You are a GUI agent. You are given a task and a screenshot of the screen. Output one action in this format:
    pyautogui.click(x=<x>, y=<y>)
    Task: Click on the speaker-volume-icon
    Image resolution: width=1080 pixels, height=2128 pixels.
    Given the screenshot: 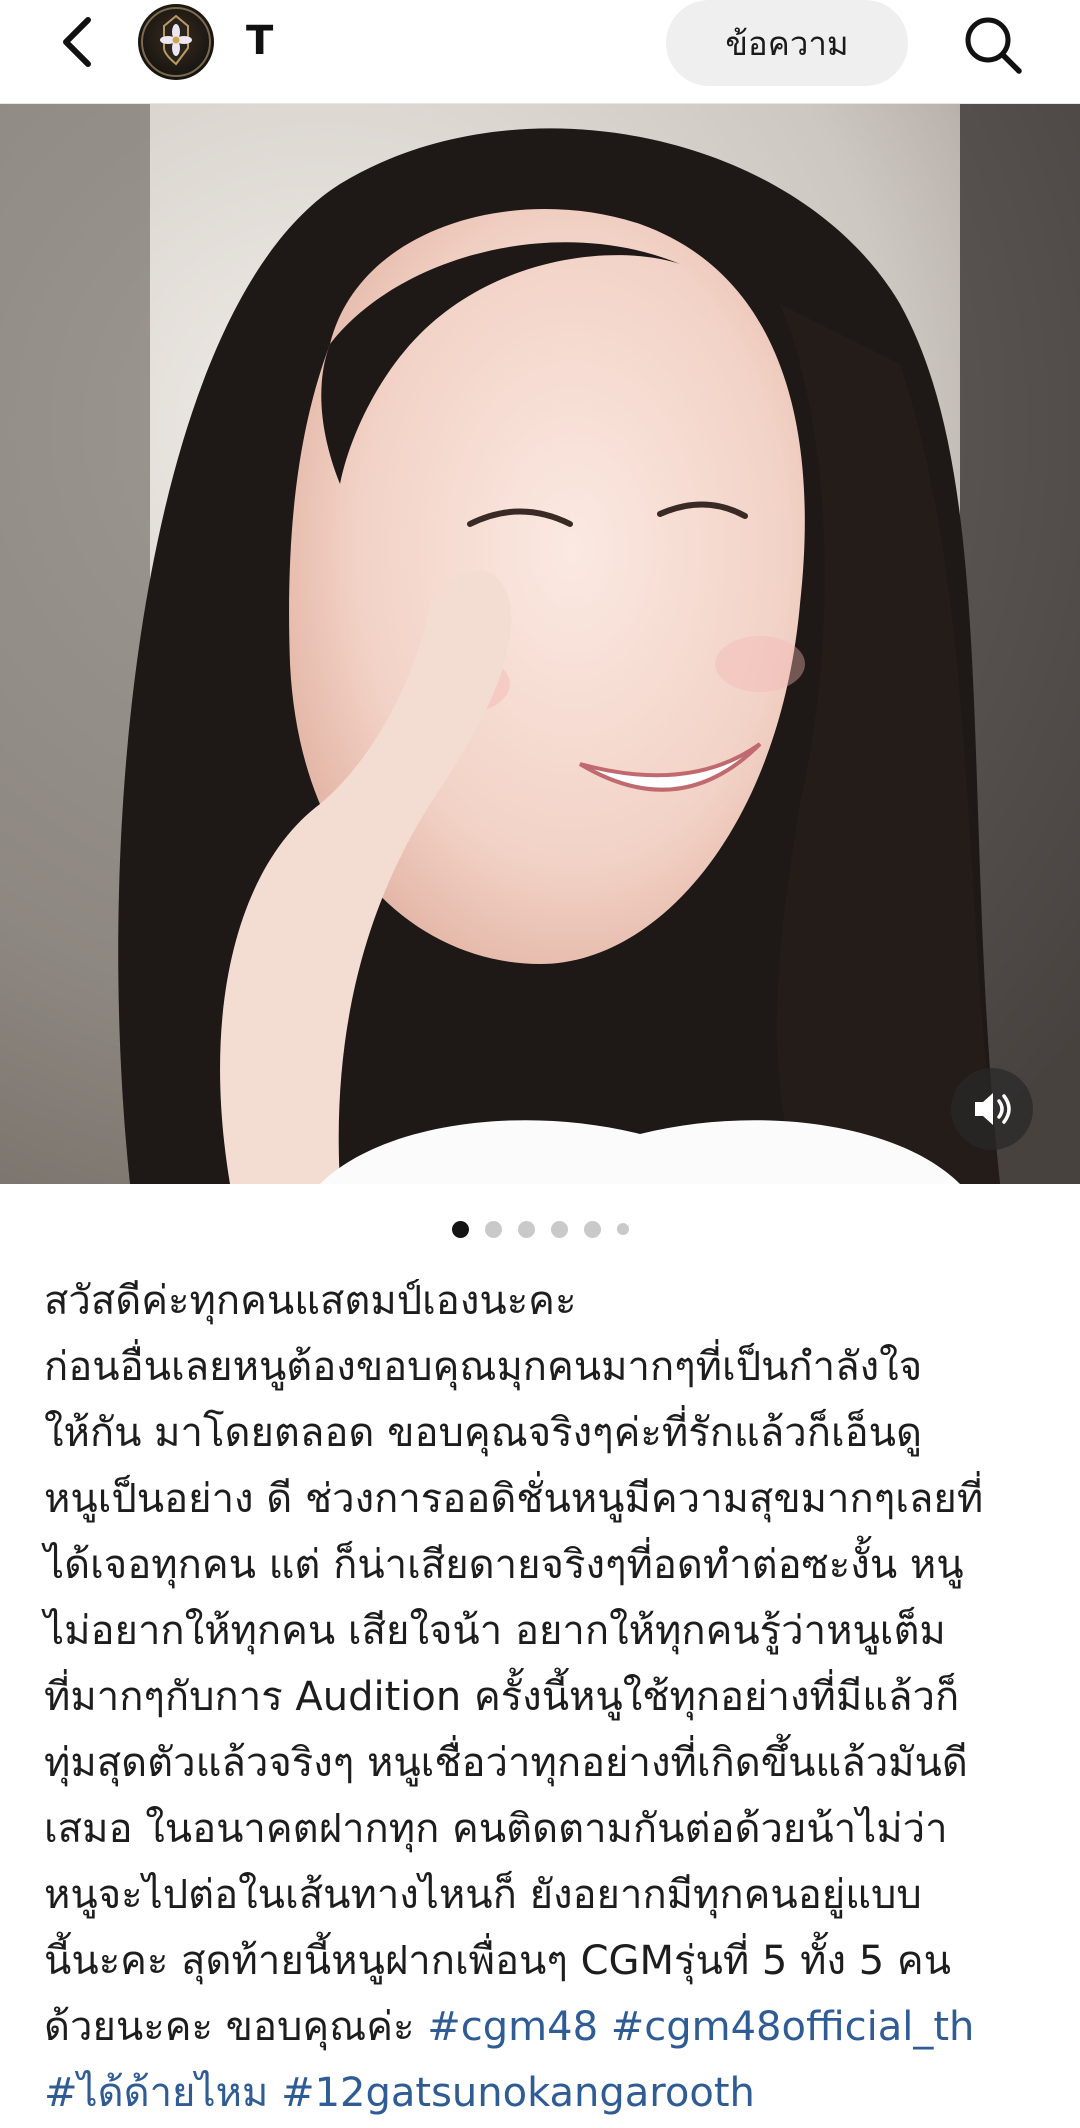 What is the action you would take?
    pyautogui.click(x=993, y=1109)
    